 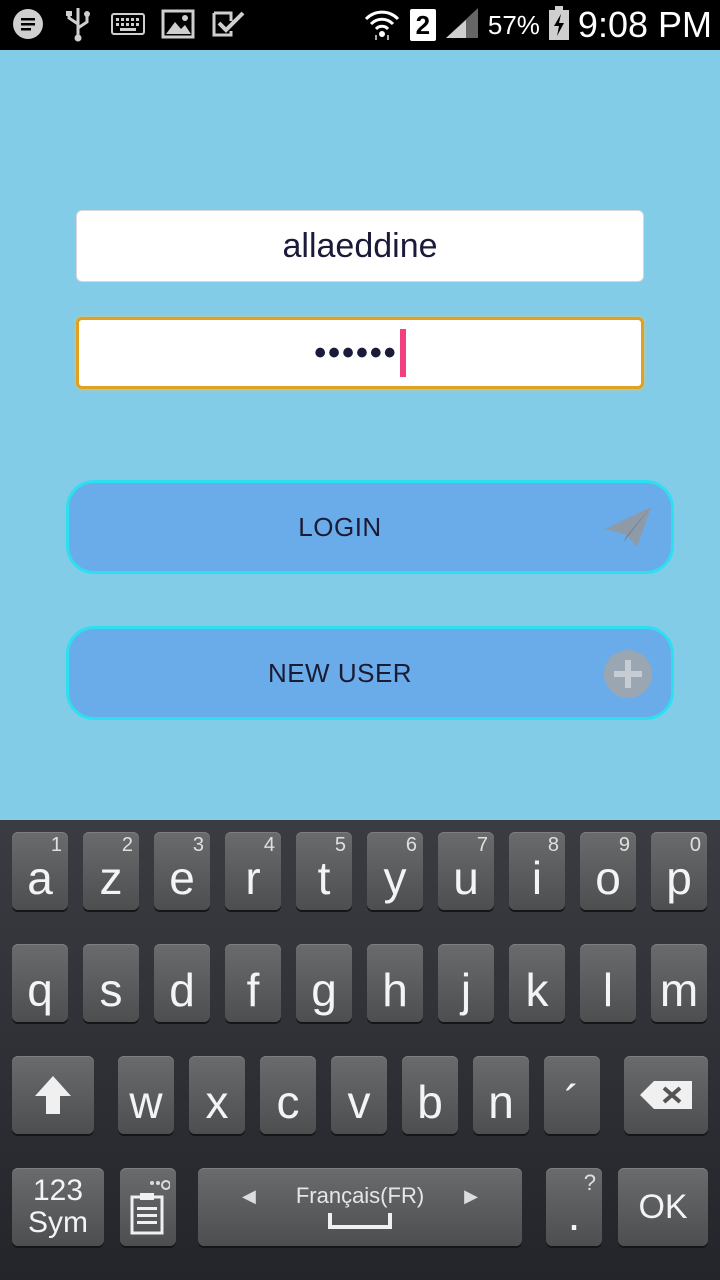 I want to click on send-icon, so click(x=628, y=527).